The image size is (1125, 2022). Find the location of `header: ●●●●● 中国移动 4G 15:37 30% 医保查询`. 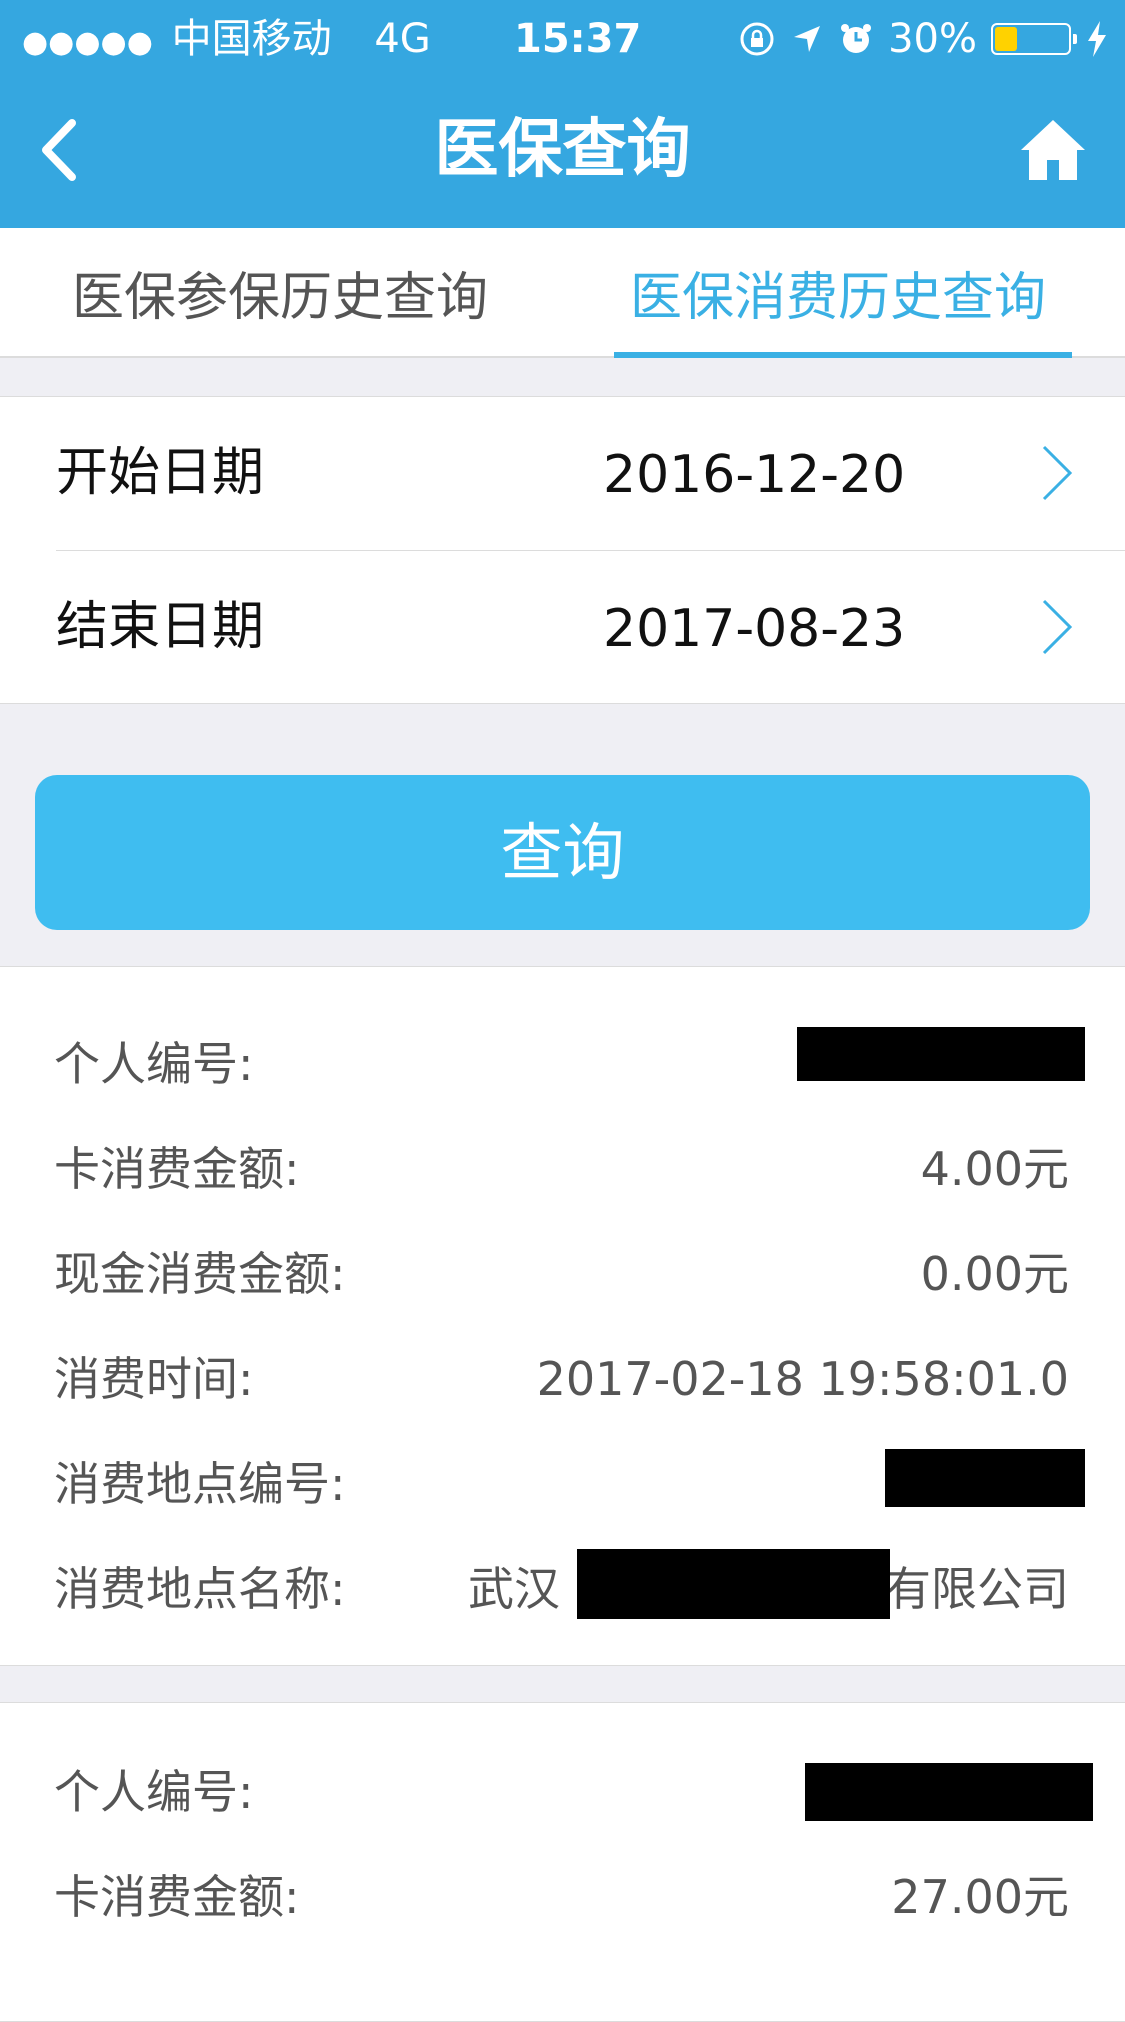

header: ●●●●● 中国移动 4G 15:37 30% 医保查询 is located at coordinates (562, 114).